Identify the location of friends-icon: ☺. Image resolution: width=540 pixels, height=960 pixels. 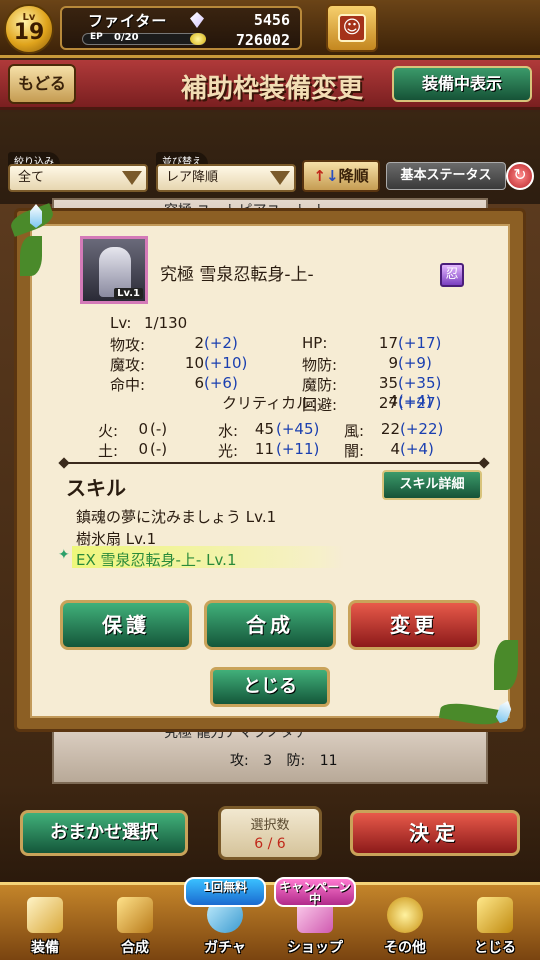
(352, 28).